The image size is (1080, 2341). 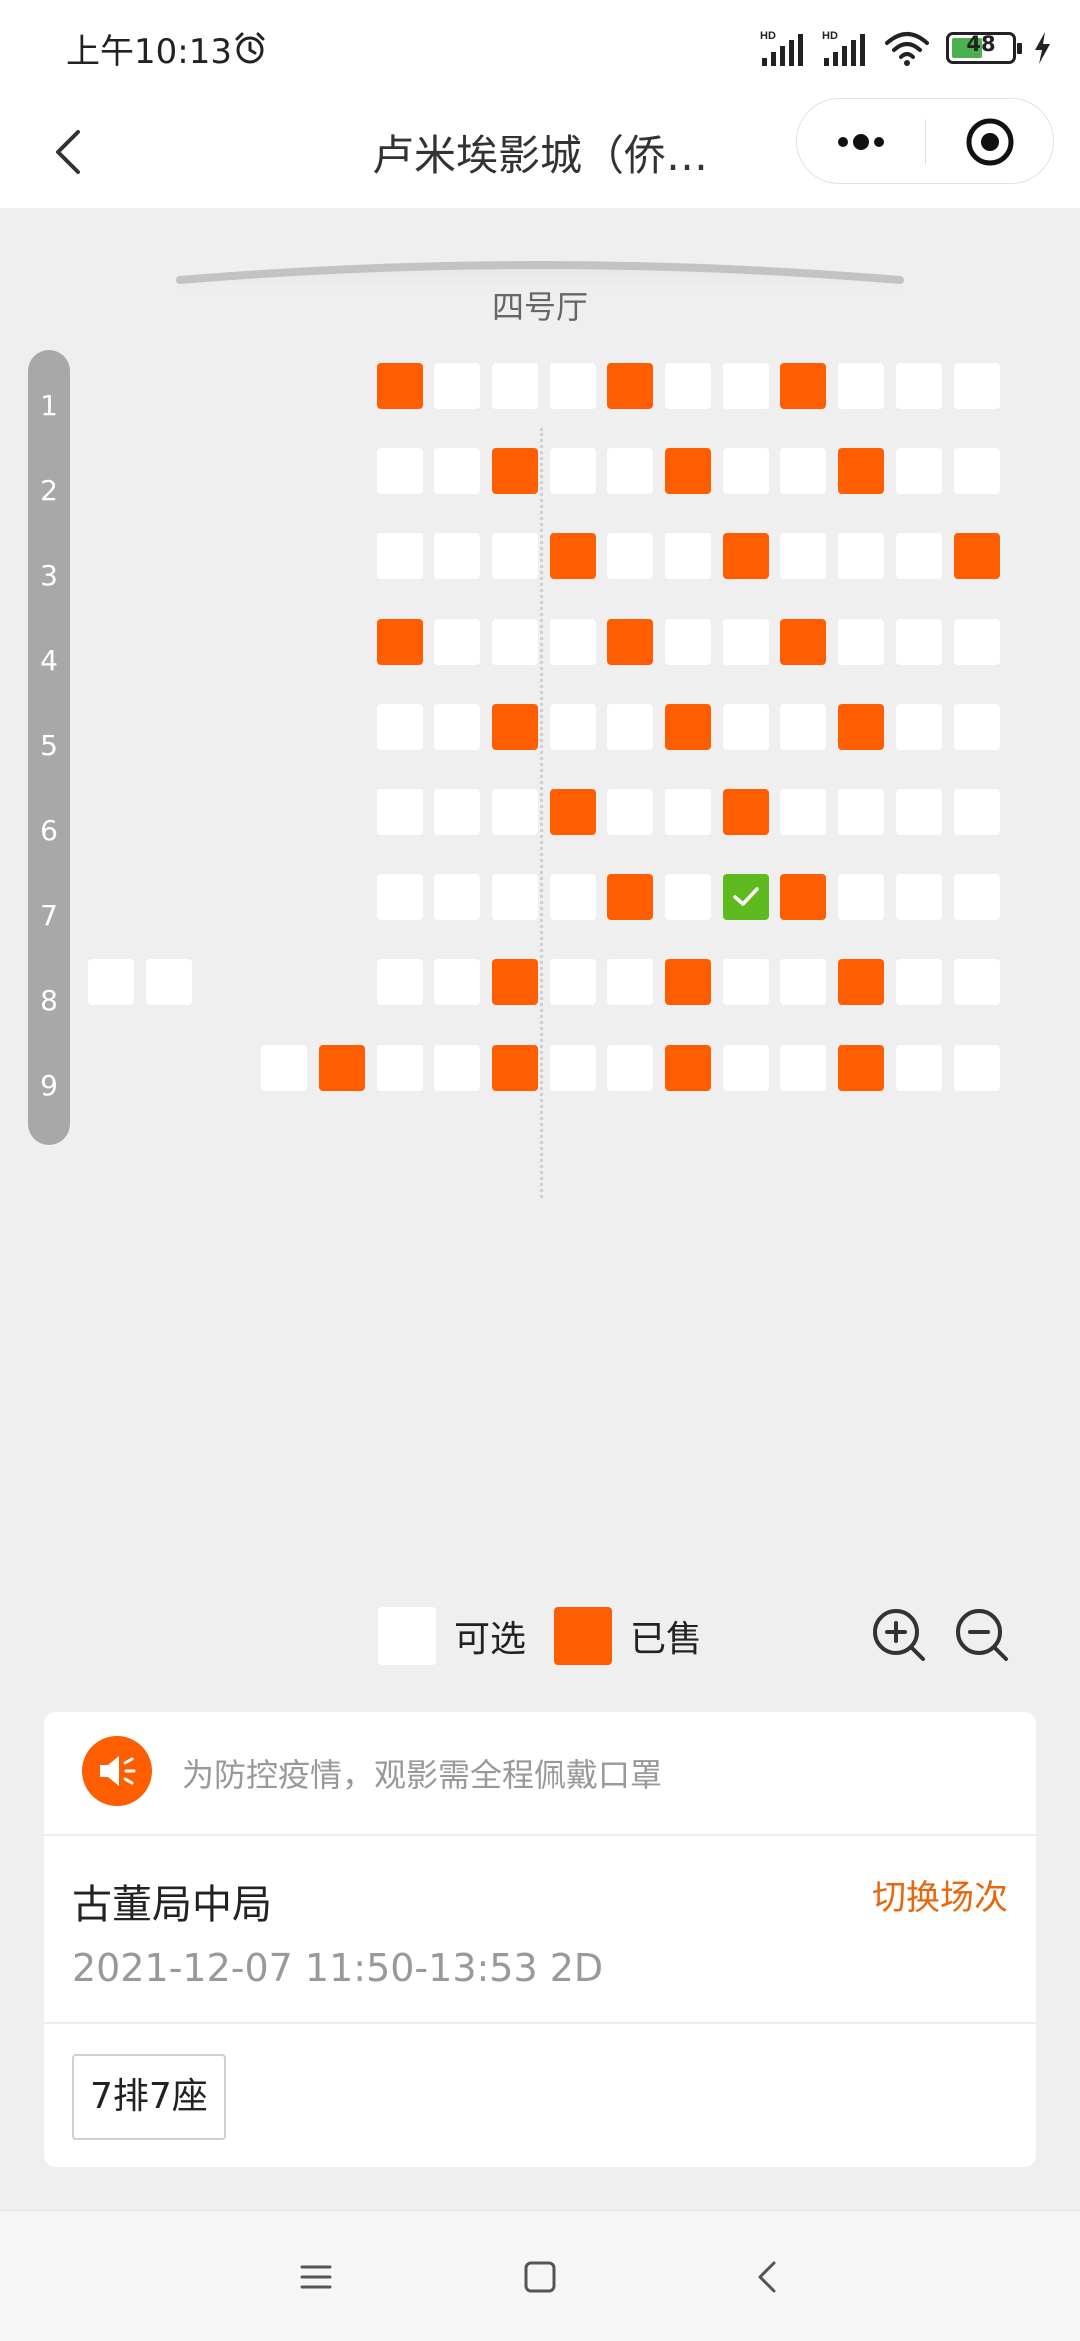 What do you see at coordinates (830, 36) in the screenshot?
I see `svg-text: HD` at bounding box center [830, 36].